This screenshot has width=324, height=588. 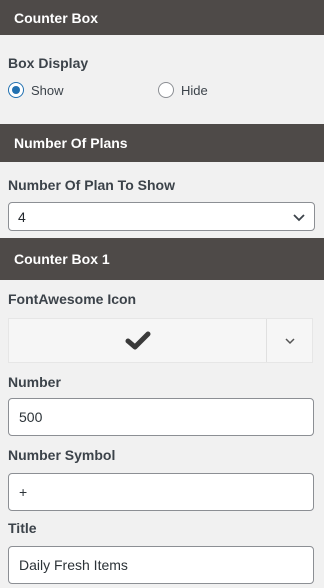 I want to click on number-symbol-label: Number Symbol, so click(x=62, y=455).